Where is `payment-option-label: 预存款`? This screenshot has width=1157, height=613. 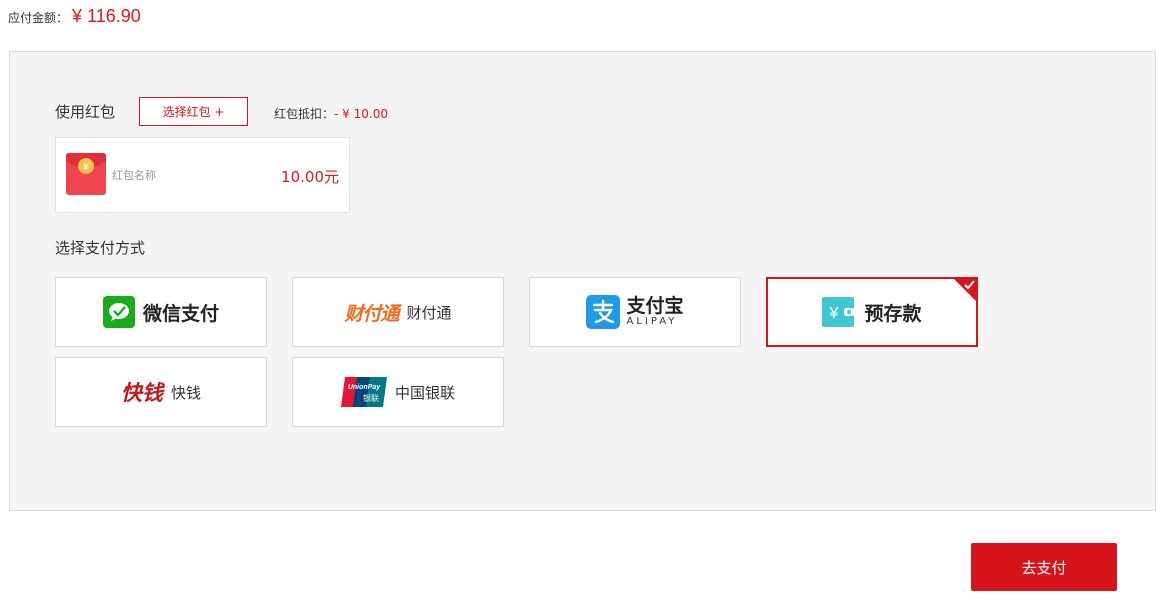 payment-option-label: 预存款 is located at coordinates (893, 313).